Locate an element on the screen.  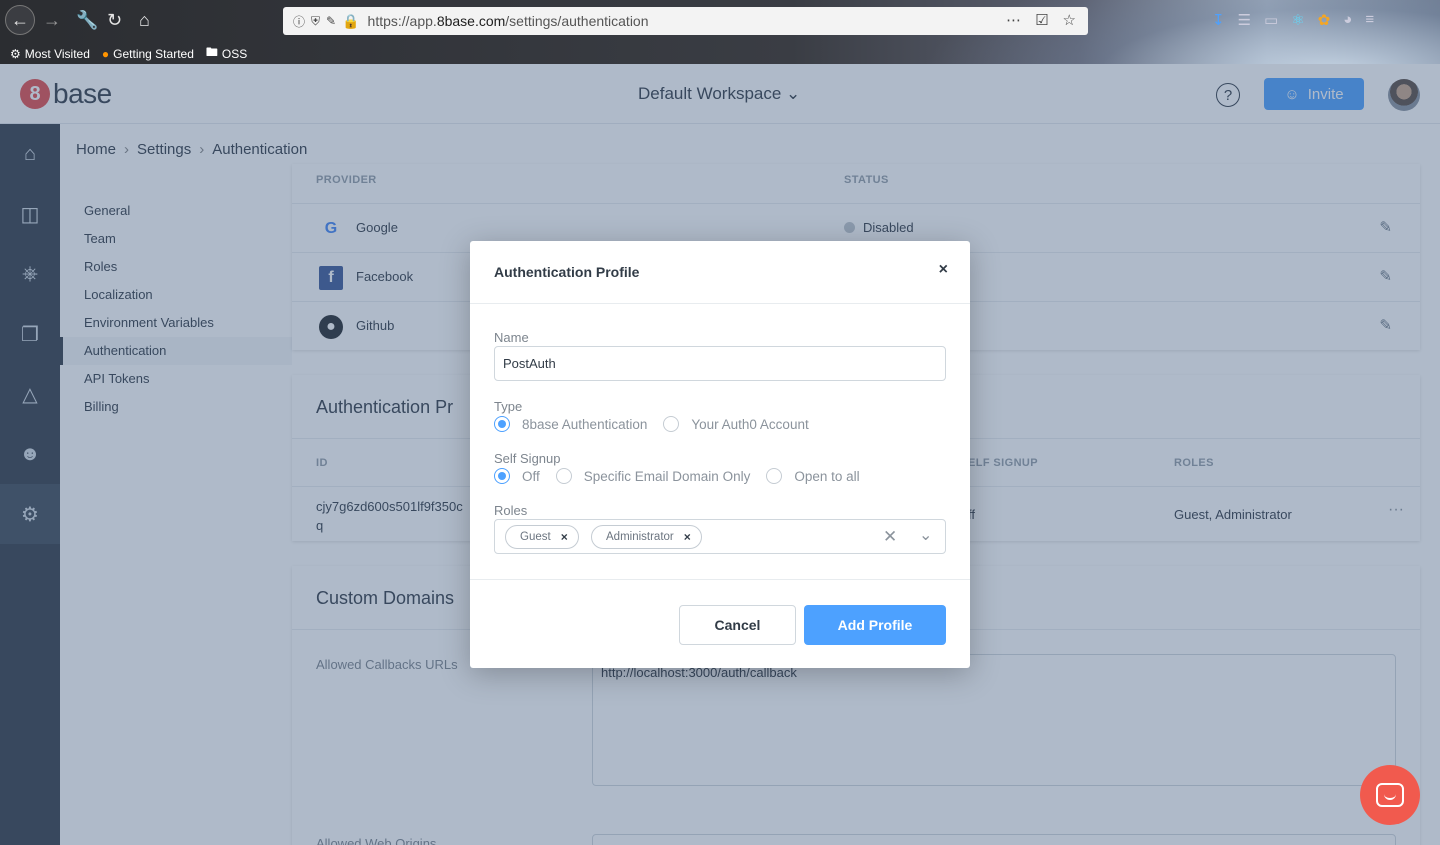
sidebar-toggle-icon: ▭ is located at coordinates (1271, 20).